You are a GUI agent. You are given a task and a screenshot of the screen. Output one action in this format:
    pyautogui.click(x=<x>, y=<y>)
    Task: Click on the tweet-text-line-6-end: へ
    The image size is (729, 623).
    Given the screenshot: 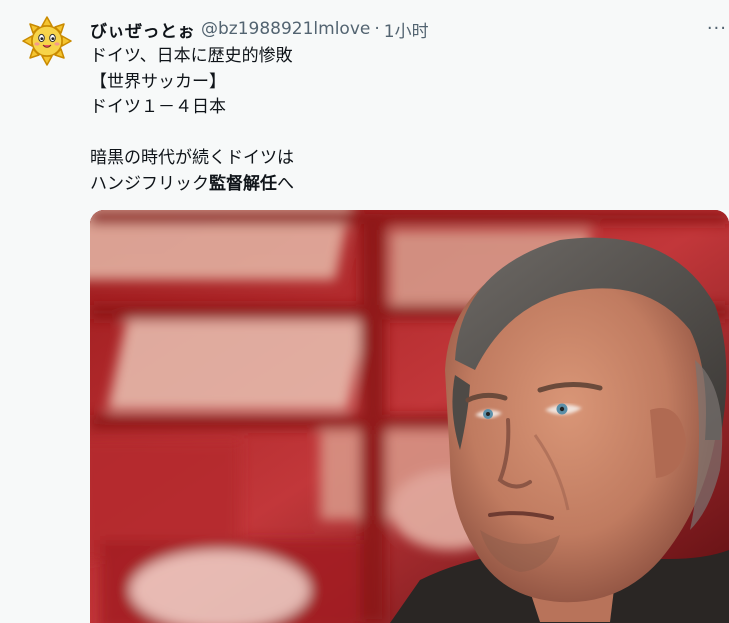 What is the action you would take?
    pyautogui.click(x=285, y=183)
    